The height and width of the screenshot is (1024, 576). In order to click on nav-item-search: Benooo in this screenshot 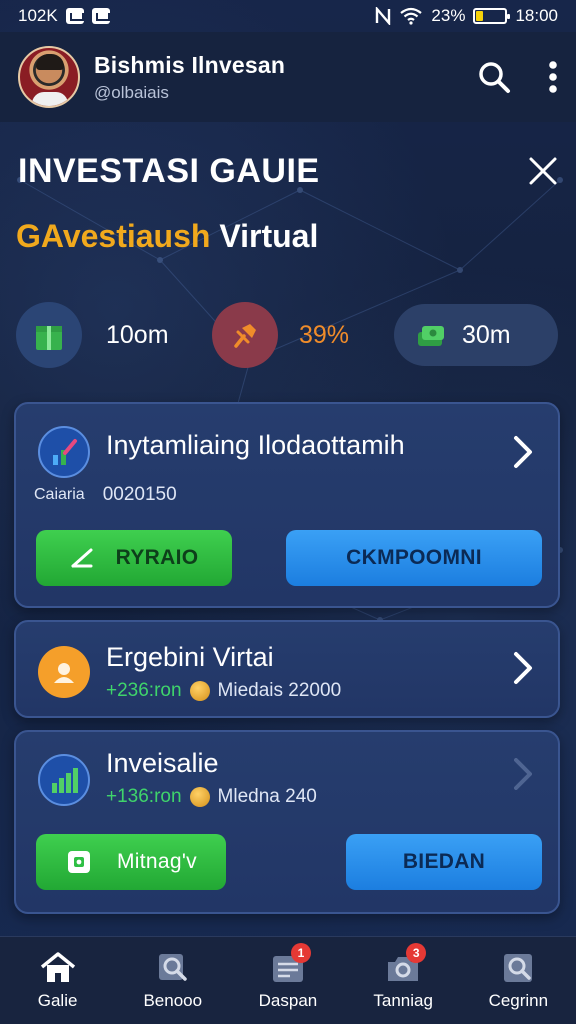, I will do `click(173, 981)`.